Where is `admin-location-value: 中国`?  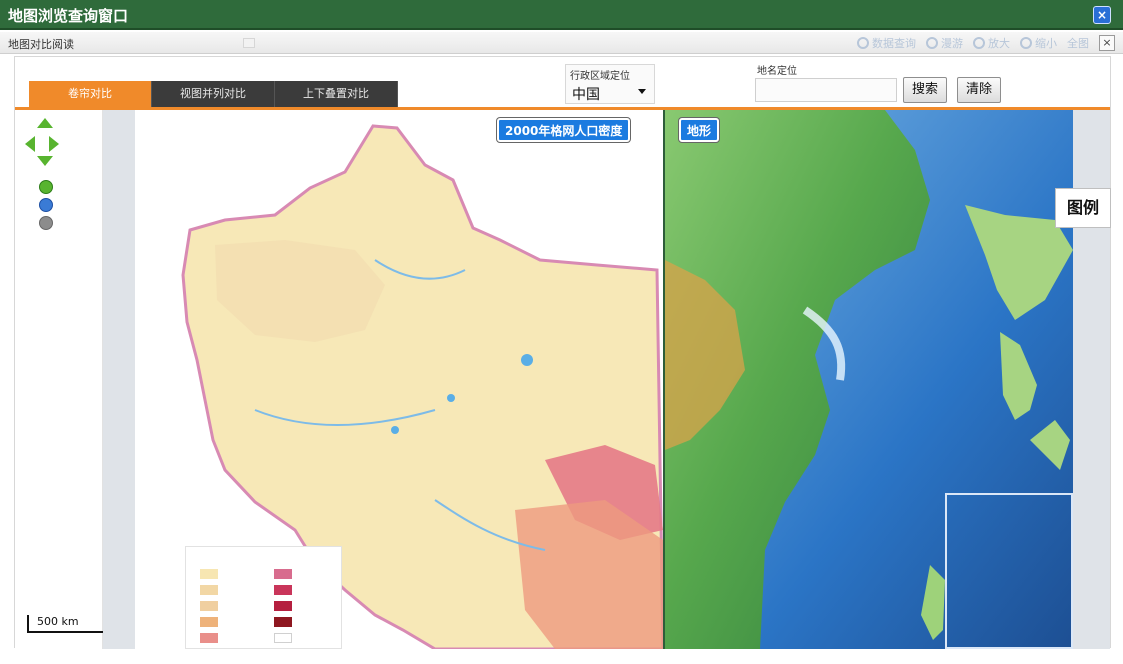
admin-location-value: 中国 is located at coordinates (586, 95).